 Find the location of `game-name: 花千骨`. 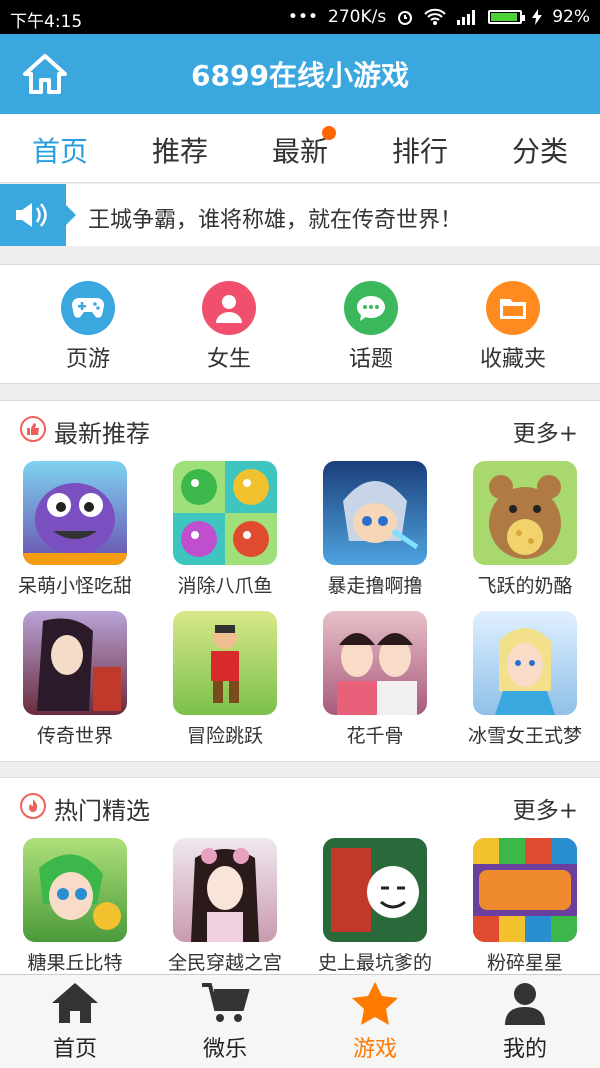

game-name: 花千骨 is located at coordinates (375, 736).